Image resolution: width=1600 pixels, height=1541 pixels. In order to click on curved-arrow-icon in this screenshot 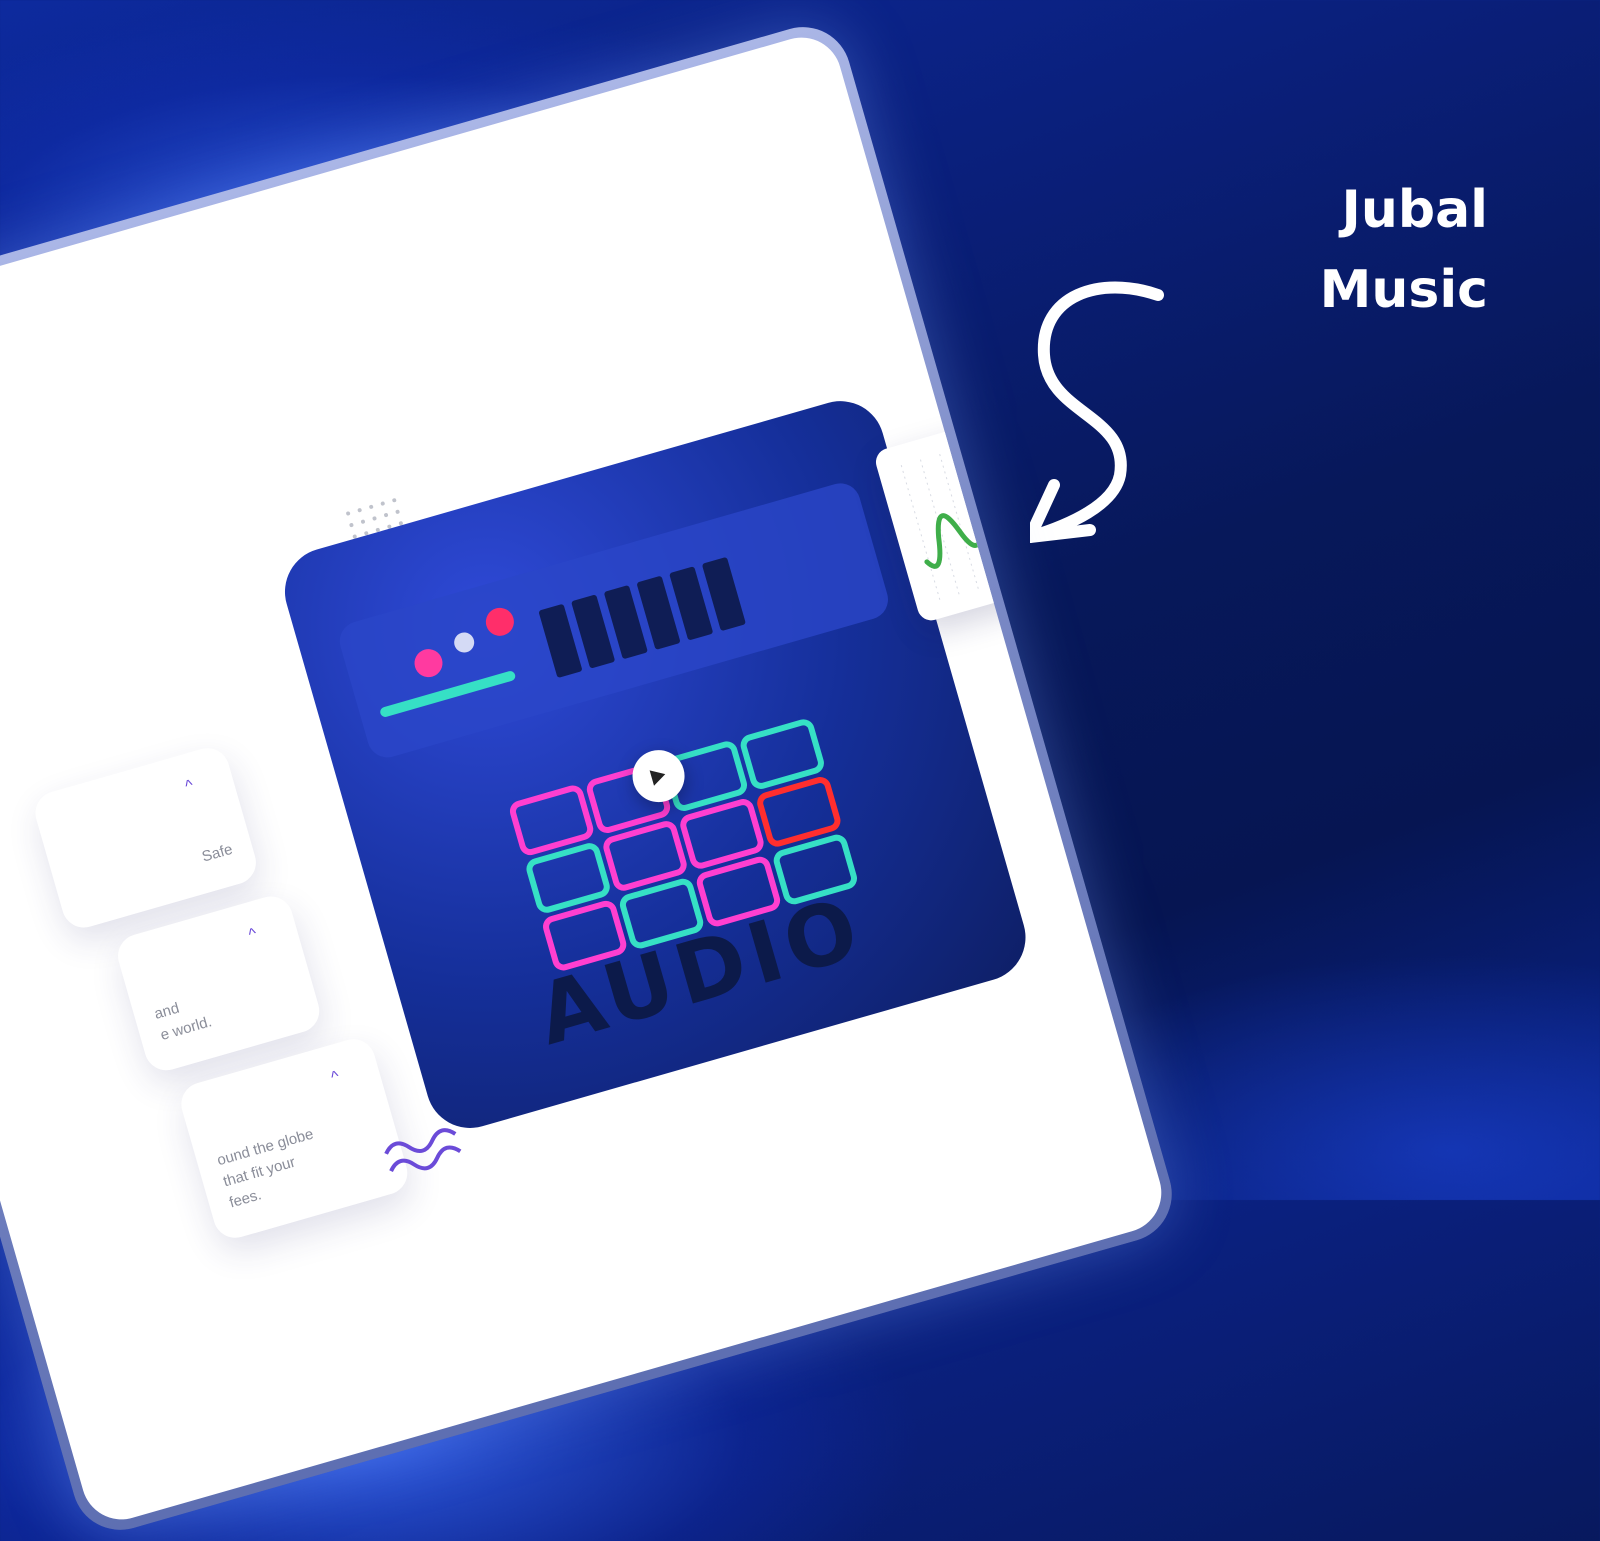, I will do `click(1097, 412)`.